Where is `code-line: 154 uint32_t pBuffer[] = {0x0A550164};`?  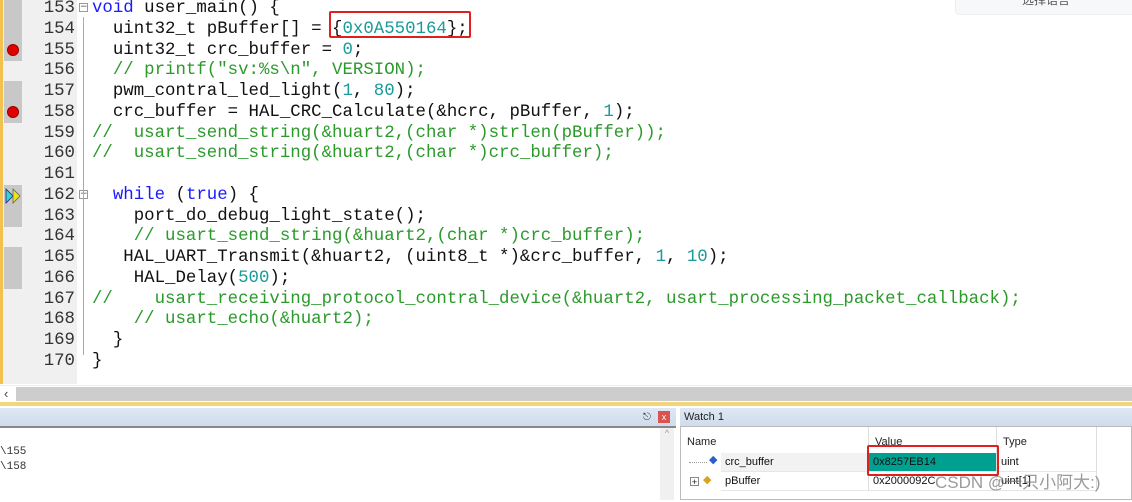 code-line: 154 uint32_t pBuffer[] = {0x0A550164}; is located at coordinates (566, 29).